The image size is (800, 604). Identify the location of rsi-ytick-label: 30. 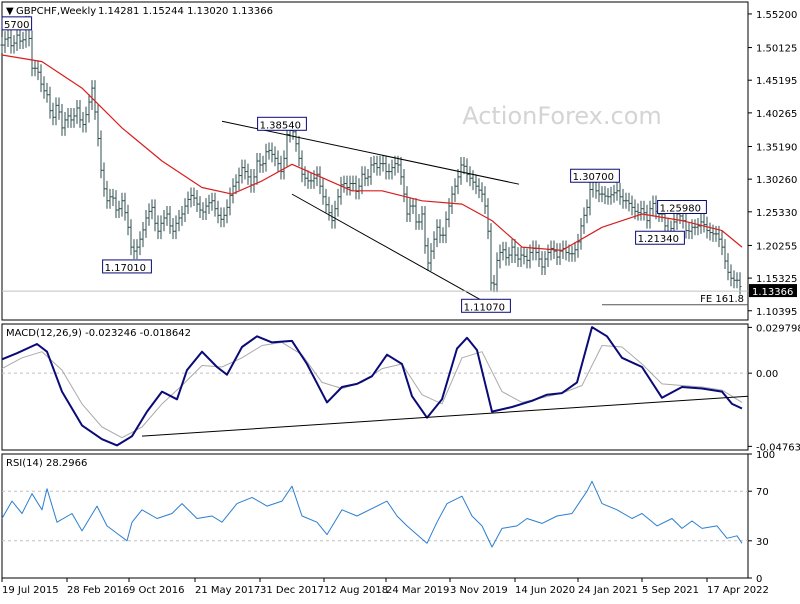
(762, 542).